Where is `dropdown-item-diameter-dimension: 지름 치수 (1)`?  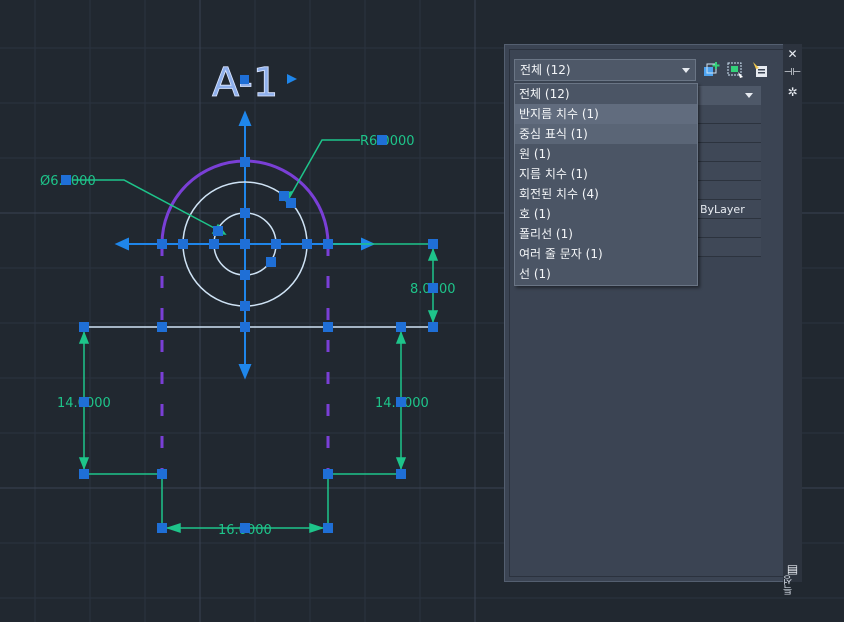 dropdown-item-diameter-dimension: 지름 치수 (1) is located at coordinates (606, 174).